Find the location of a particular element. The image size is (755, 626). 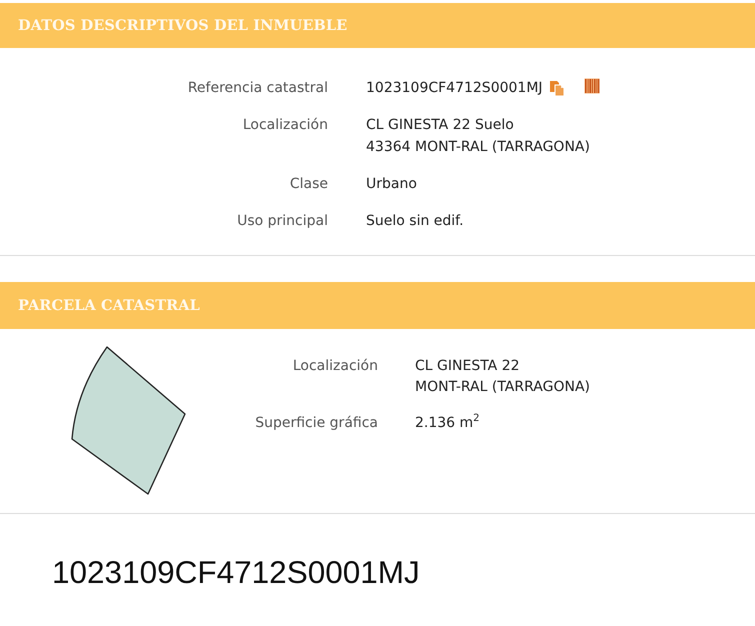

barcode-icon is located at coordinates (592, 86).